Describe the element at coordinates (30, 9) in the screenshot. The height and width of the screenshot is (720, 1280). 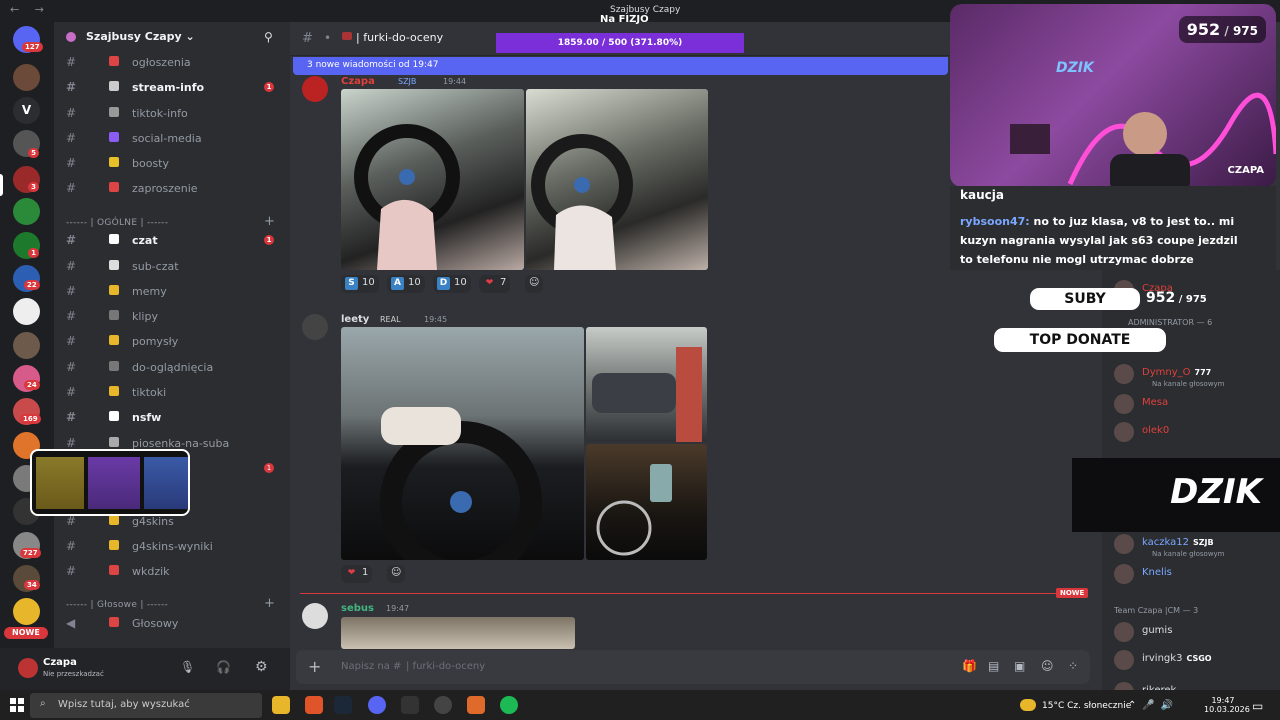
I see `nav-arrows: ← →` at that location.